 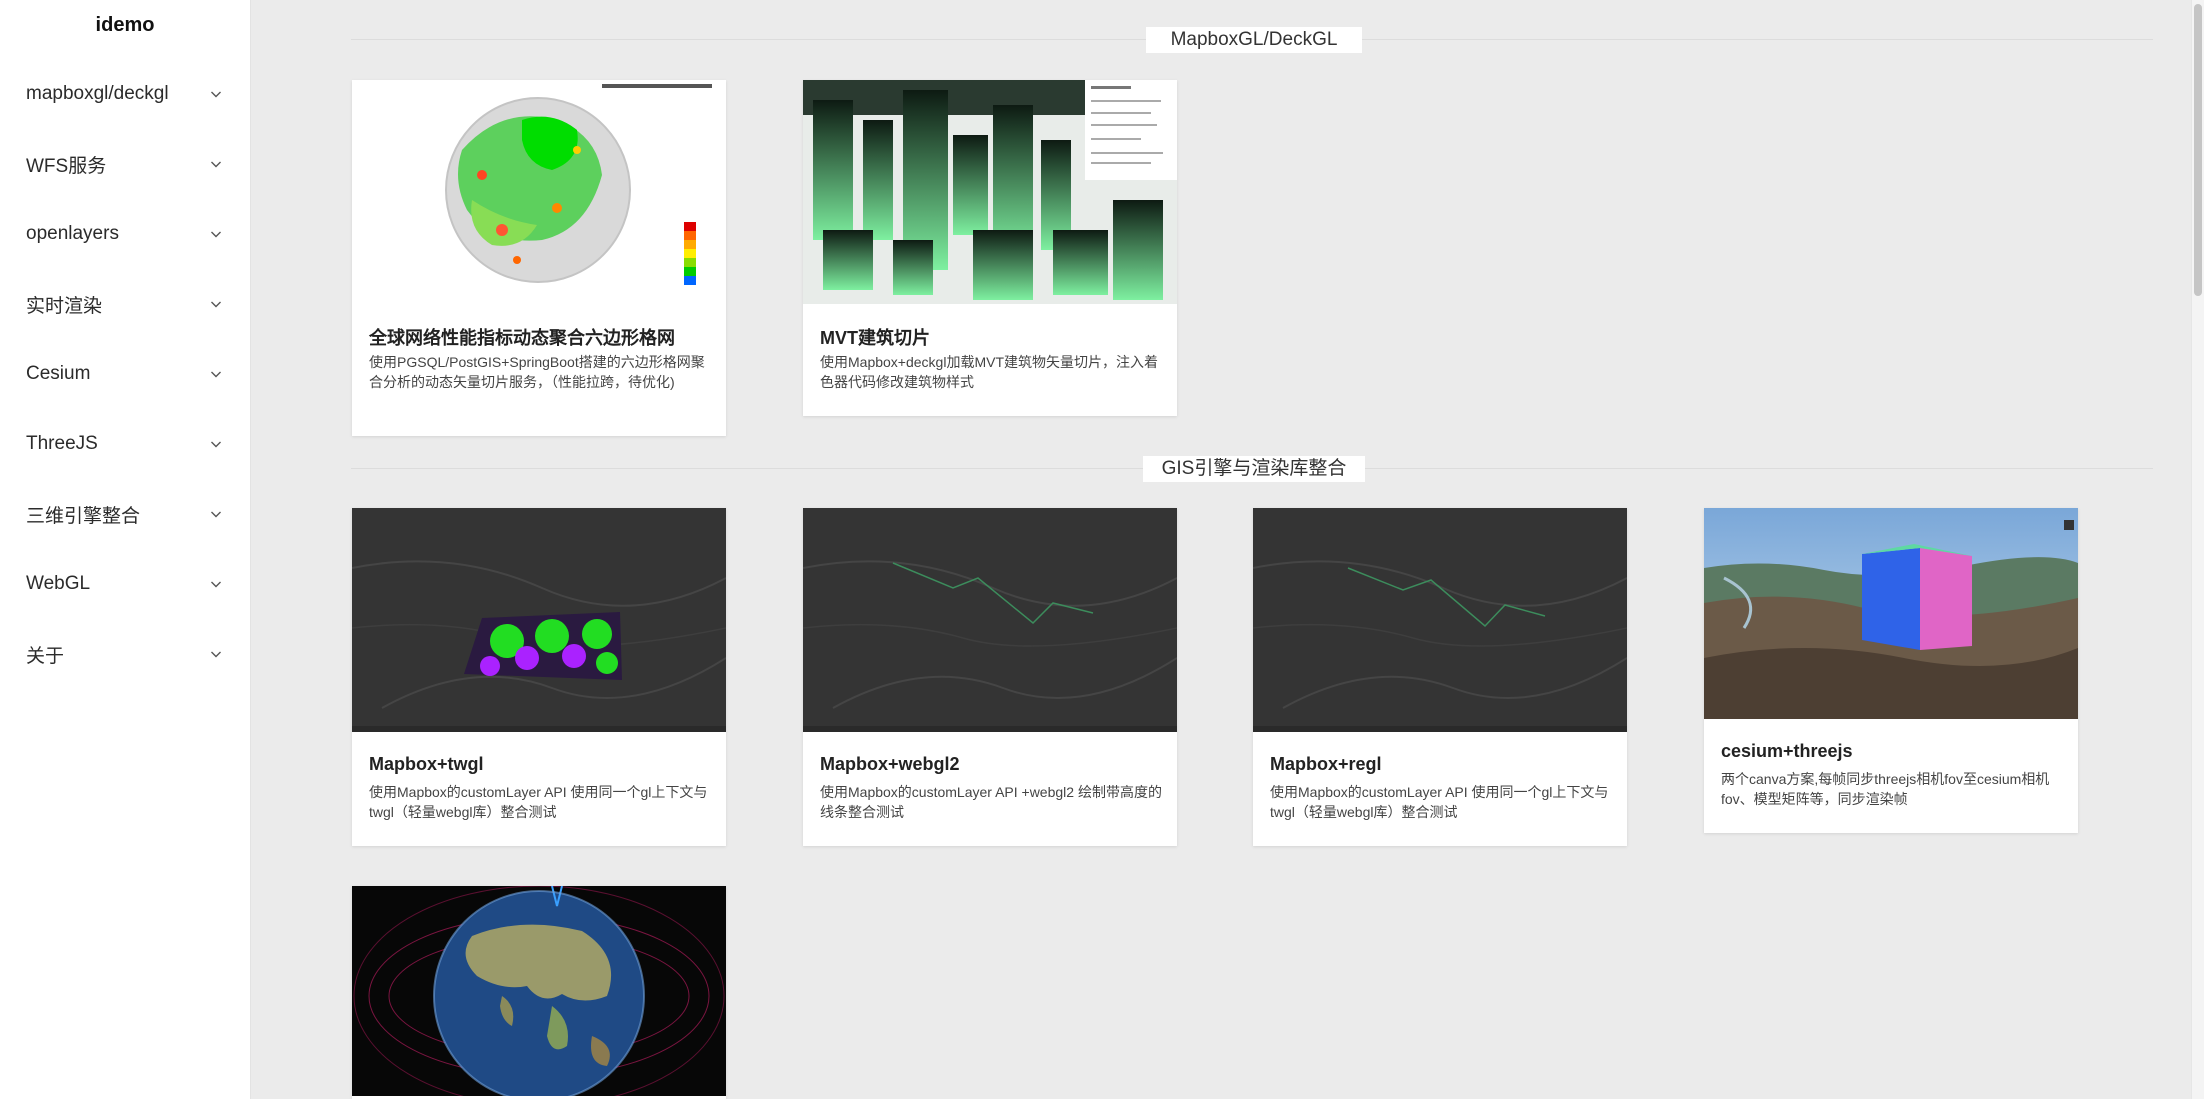 I want to click on sidebar-item-label: Cesium, so click(x=58, y=373).